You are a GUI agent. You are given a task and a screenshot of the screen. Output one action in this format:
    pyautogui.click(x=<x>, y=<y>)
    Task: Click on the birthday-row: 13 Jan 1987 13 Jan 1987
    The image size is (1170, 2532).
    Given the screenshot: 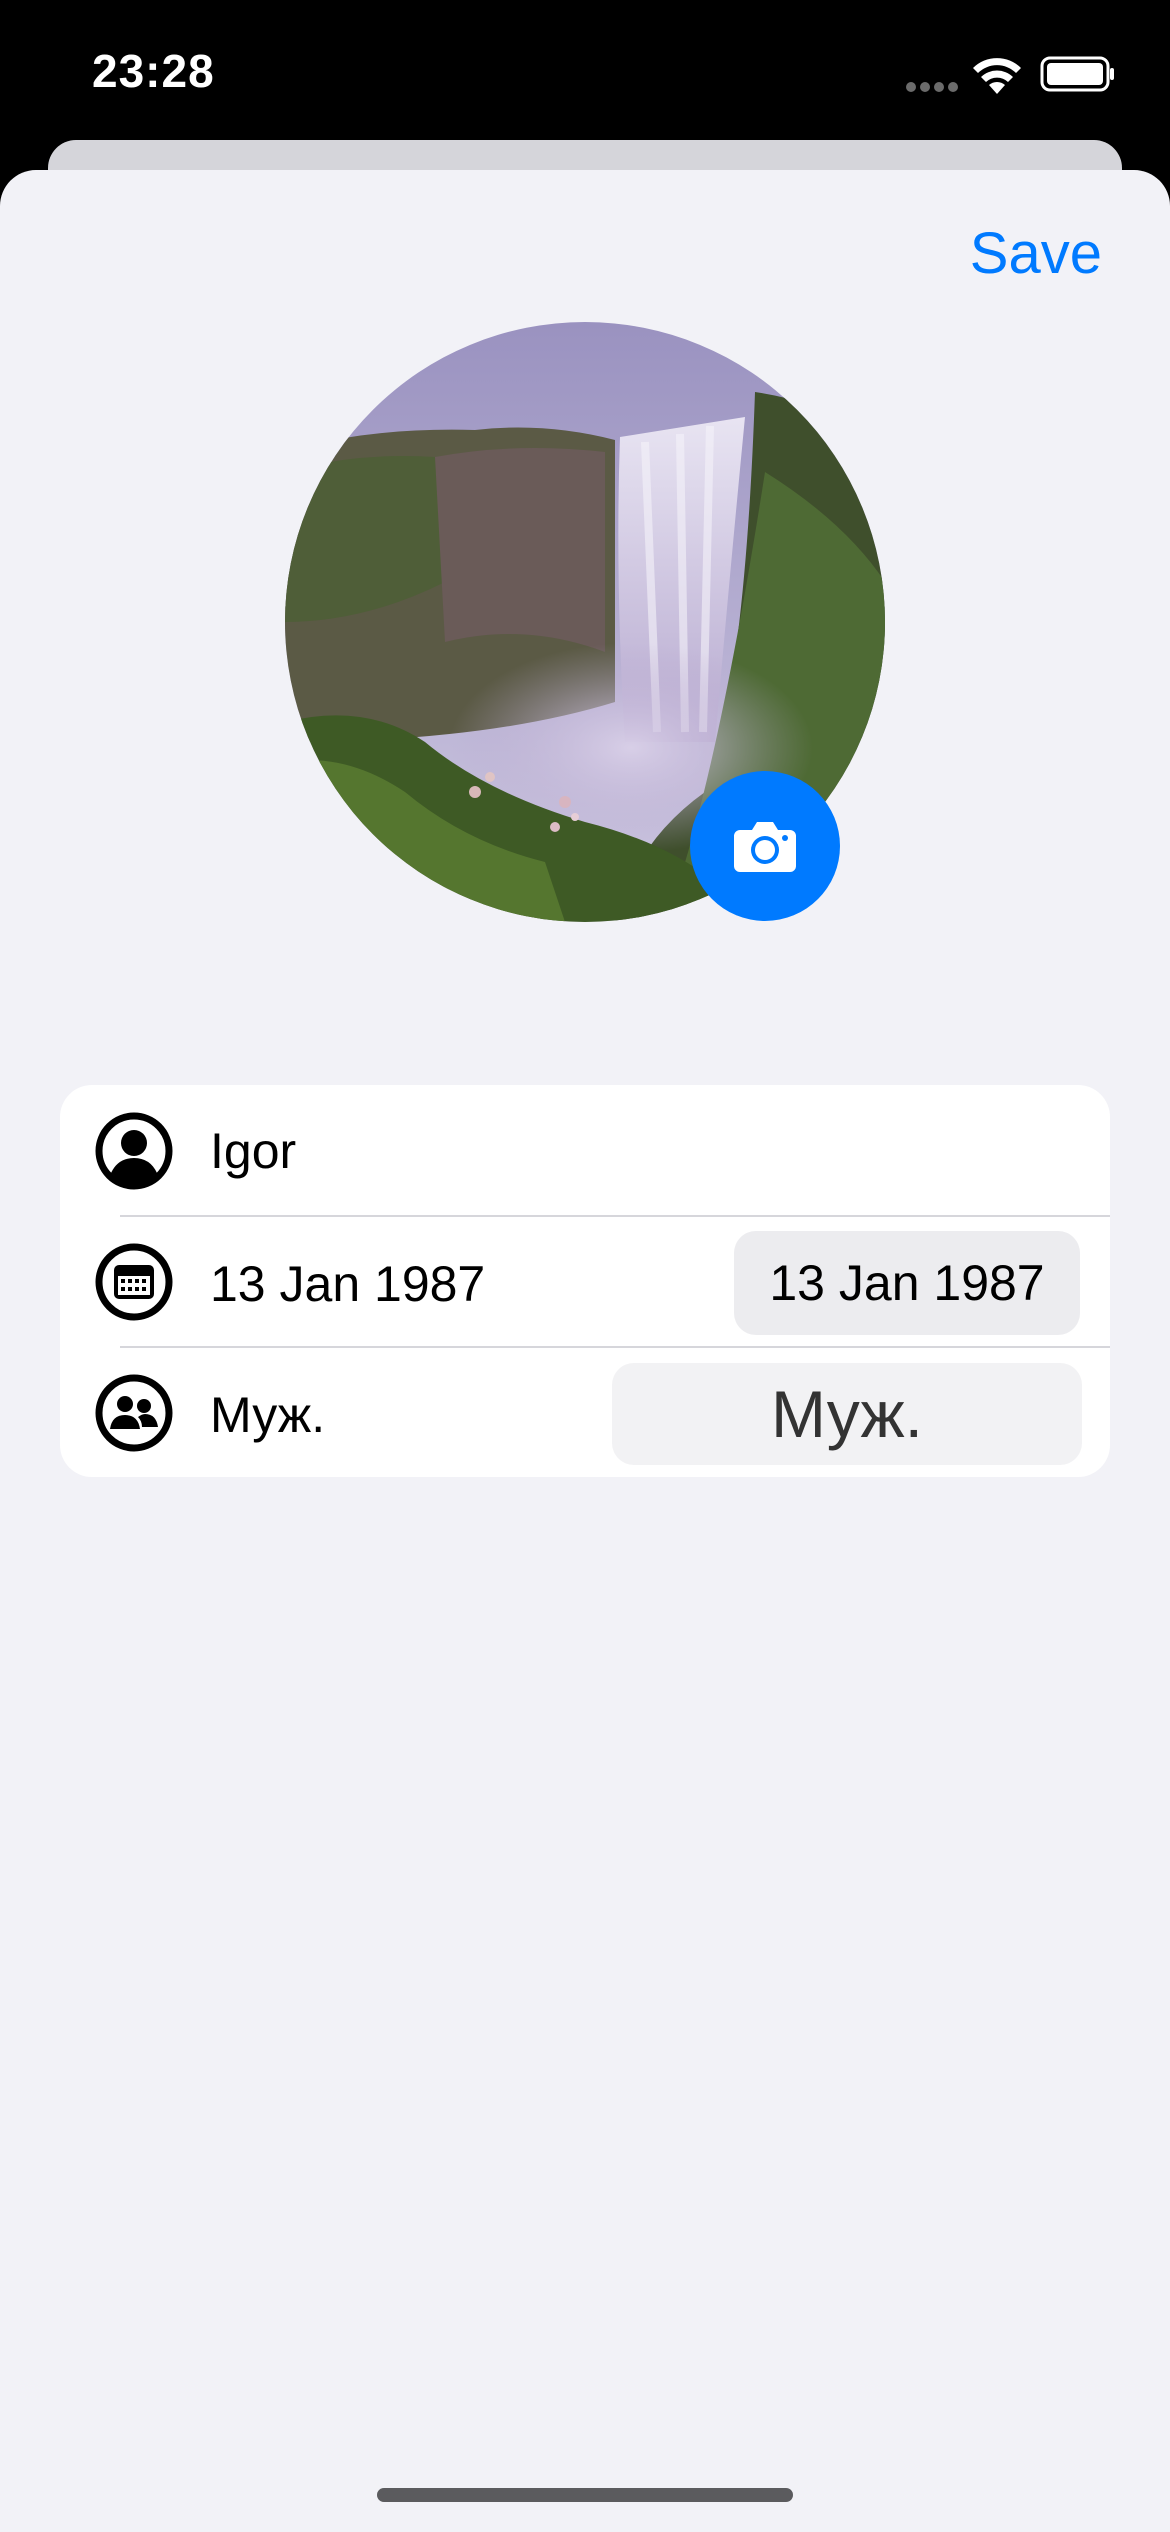 What is the action you would take?
    pyautogui.click(x=585, y=1281)
    